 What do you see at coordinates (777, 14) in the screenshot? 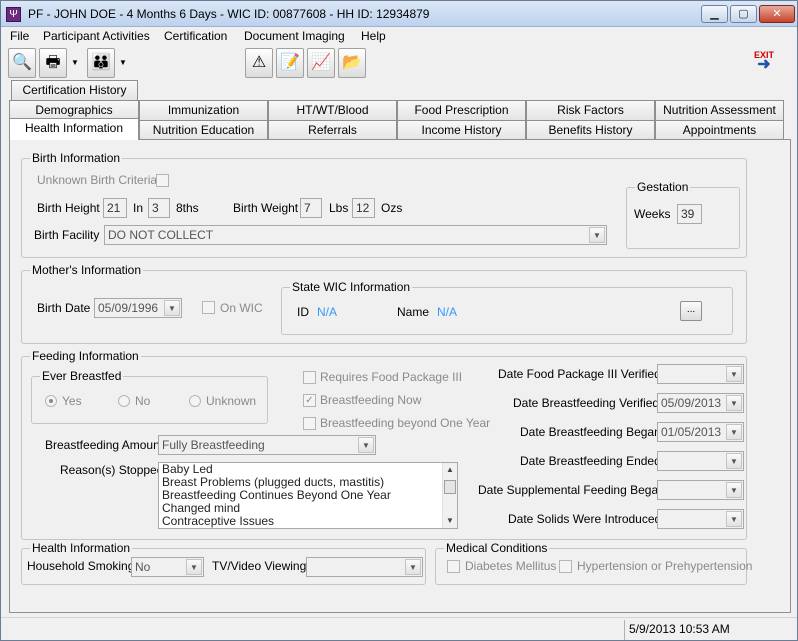
I see `close-button: ✕` at bounding box center [777, 14].